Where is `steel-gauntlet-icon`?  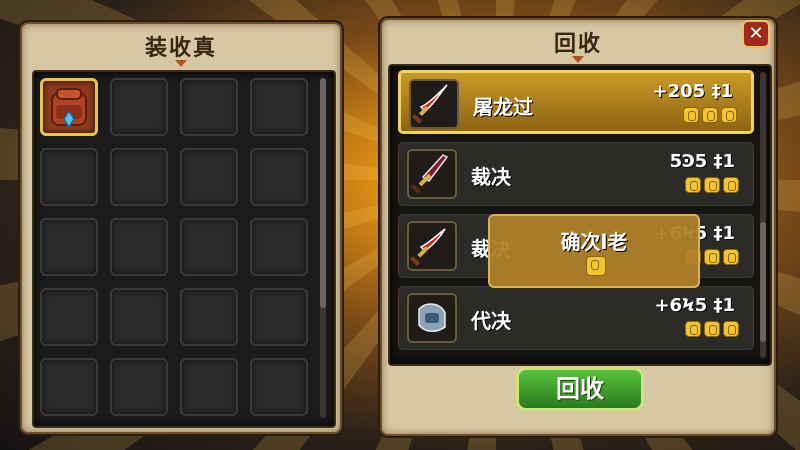 steel-gauntlet-icon is located at coordinates (432, 317).